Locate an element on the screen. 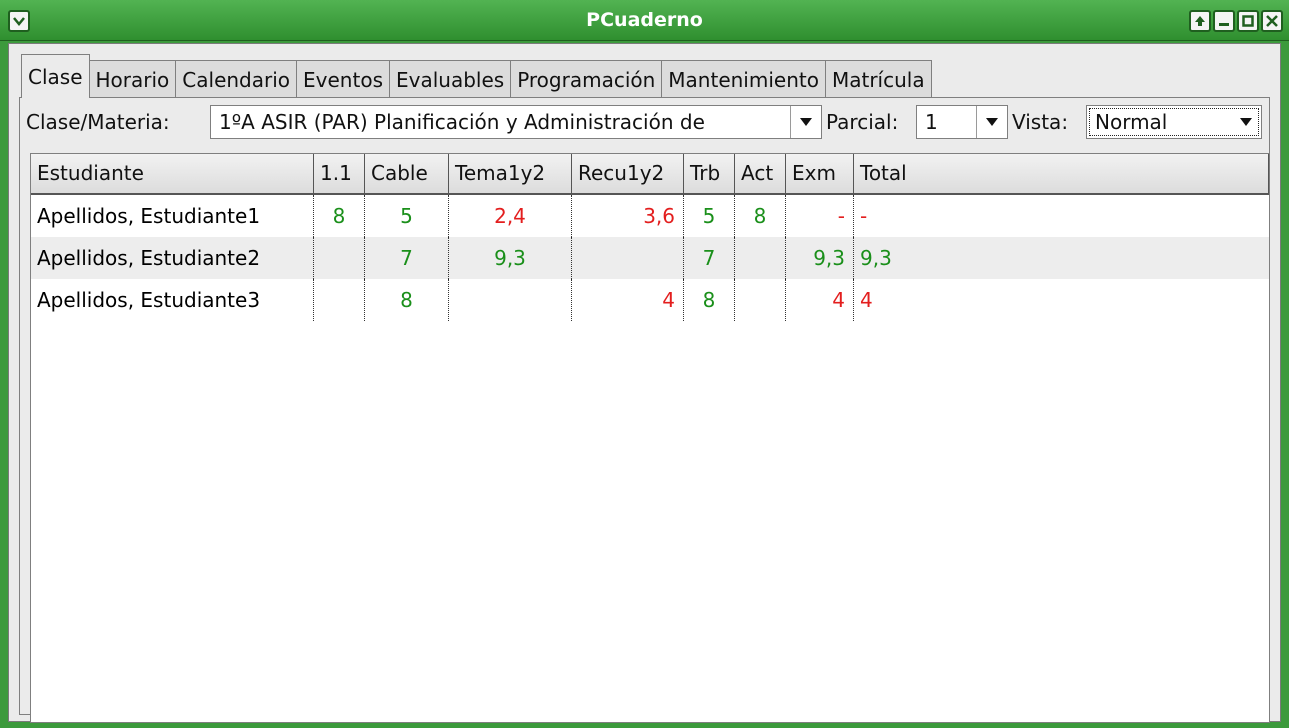 This screenshot has width=1289, height=728. tab-matricula: Matrícula is located at coordinates (878, 79).